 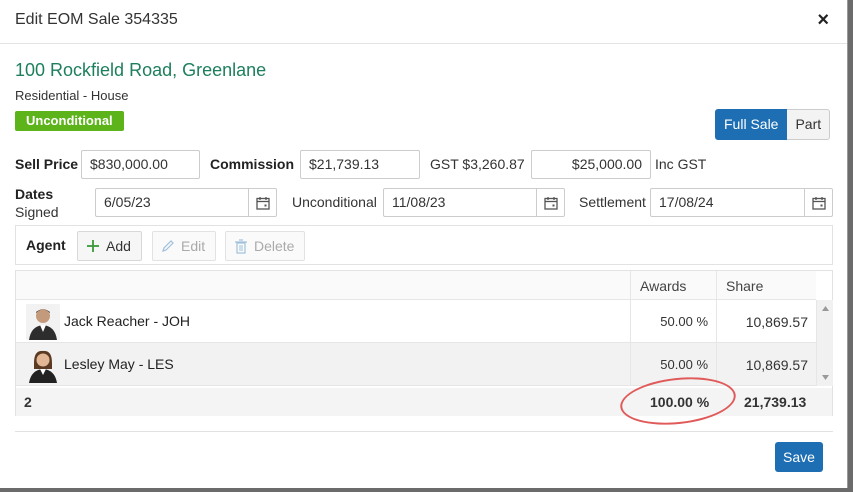 I want to click on full-sale-button: Full Sale, so click(x=751, y=124).